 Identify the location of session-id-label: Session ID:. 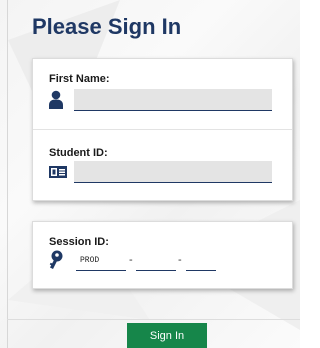
(79, 242).